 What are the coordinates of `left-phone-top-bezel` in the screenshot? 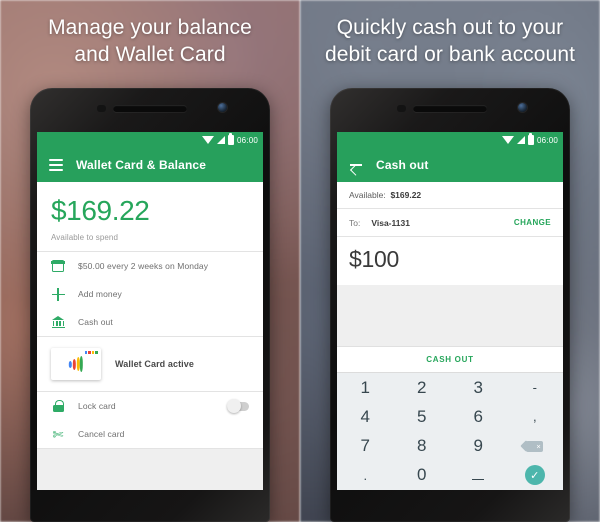 It's located at (150, 110).